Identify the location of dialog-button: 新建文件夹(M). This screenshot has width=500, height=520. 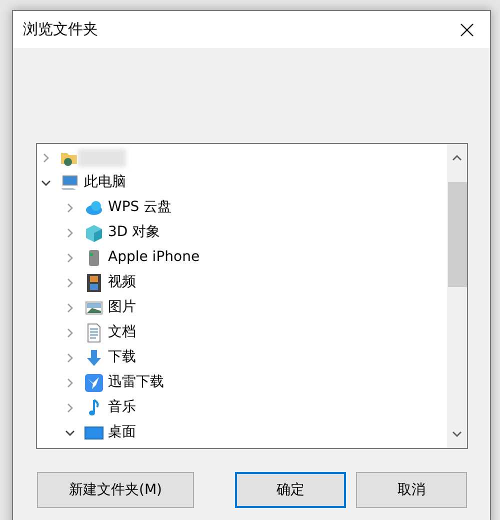
(115, 490).